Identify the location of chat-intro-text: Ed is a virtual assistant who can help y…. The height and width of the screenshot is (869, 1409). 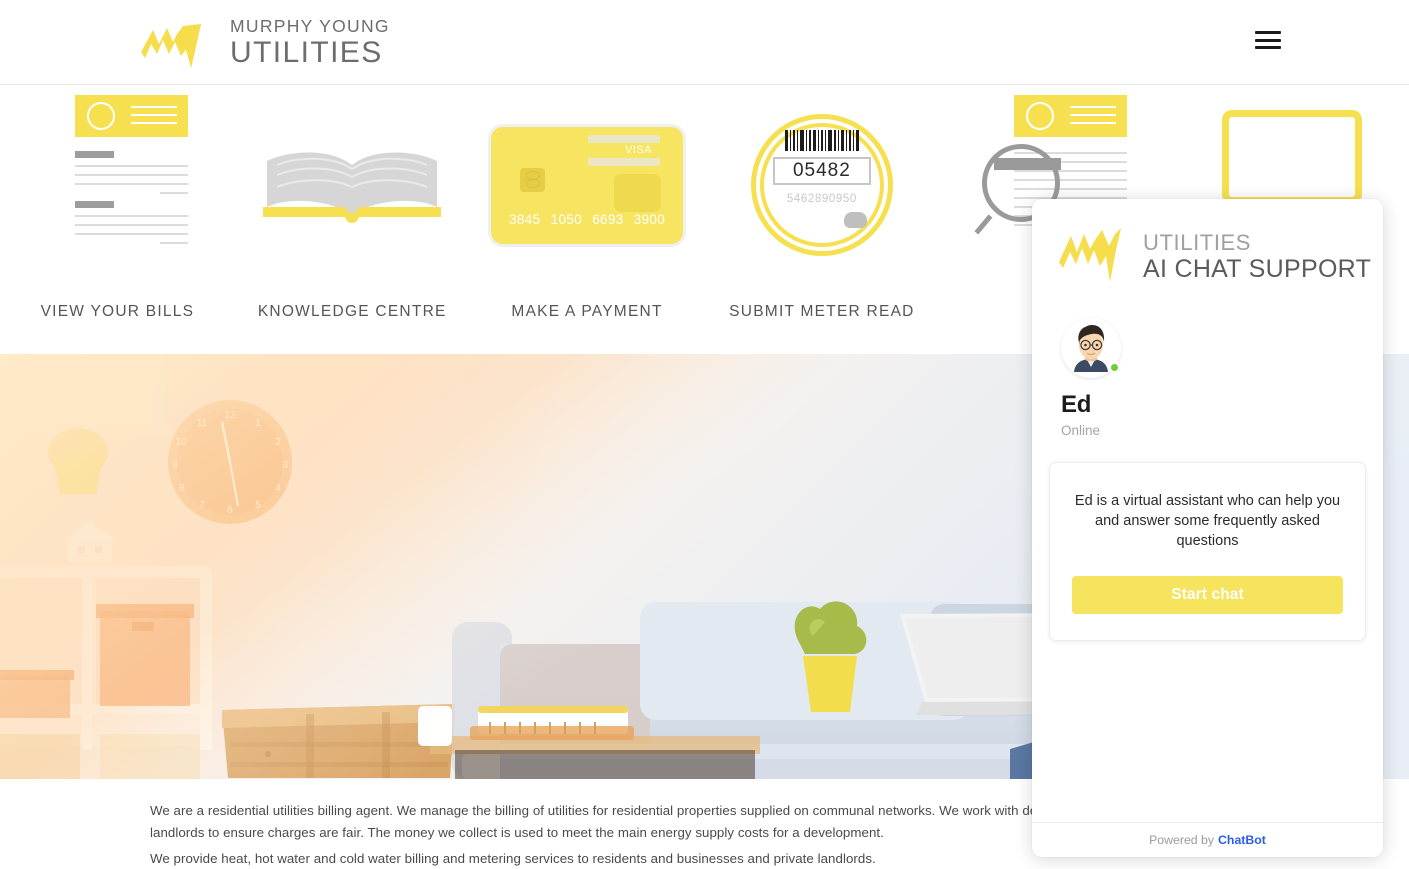
(1207, 521).